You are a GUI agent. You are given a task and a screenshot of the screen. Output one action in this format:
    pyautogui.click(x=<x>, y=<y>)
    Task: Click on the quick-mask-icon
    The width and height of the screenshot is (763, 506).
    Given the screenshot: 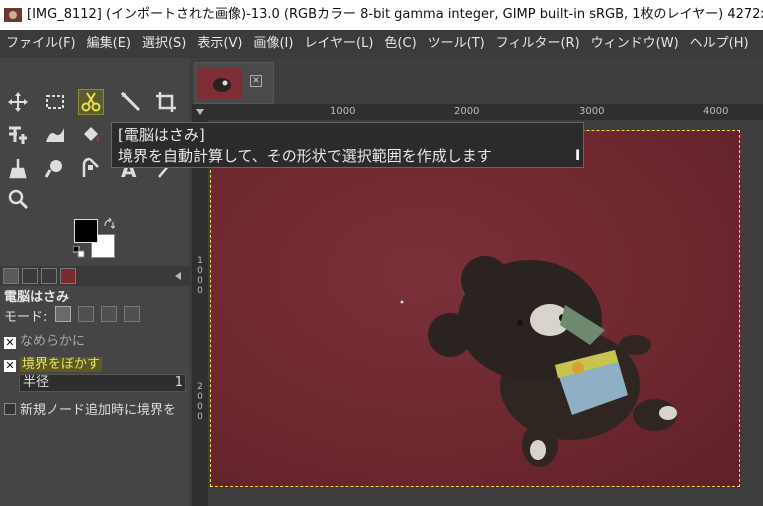 What is the action you would take?
    pyautogui.click(x=200, y=112)
    